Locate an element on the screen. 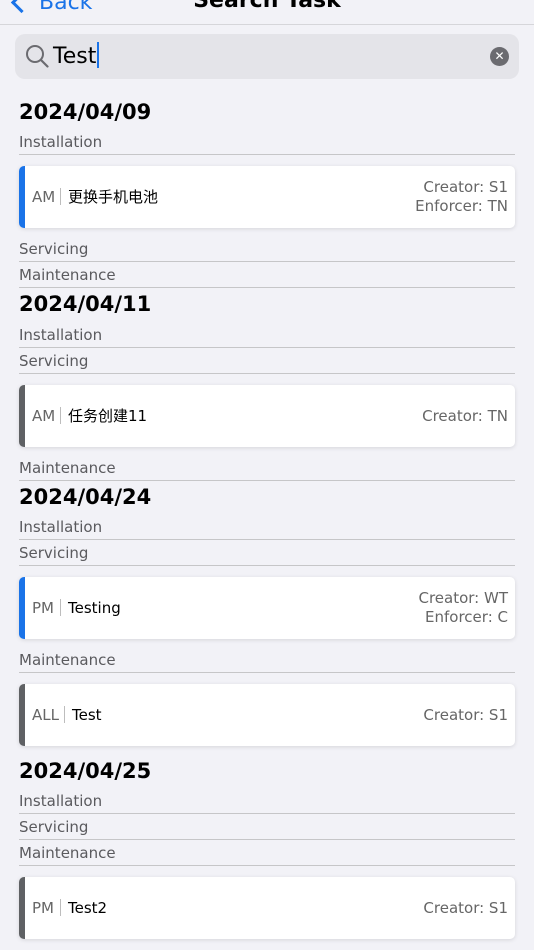 This screenshot has height=950, width=534. search-icon is located at coordinates (37, 56).